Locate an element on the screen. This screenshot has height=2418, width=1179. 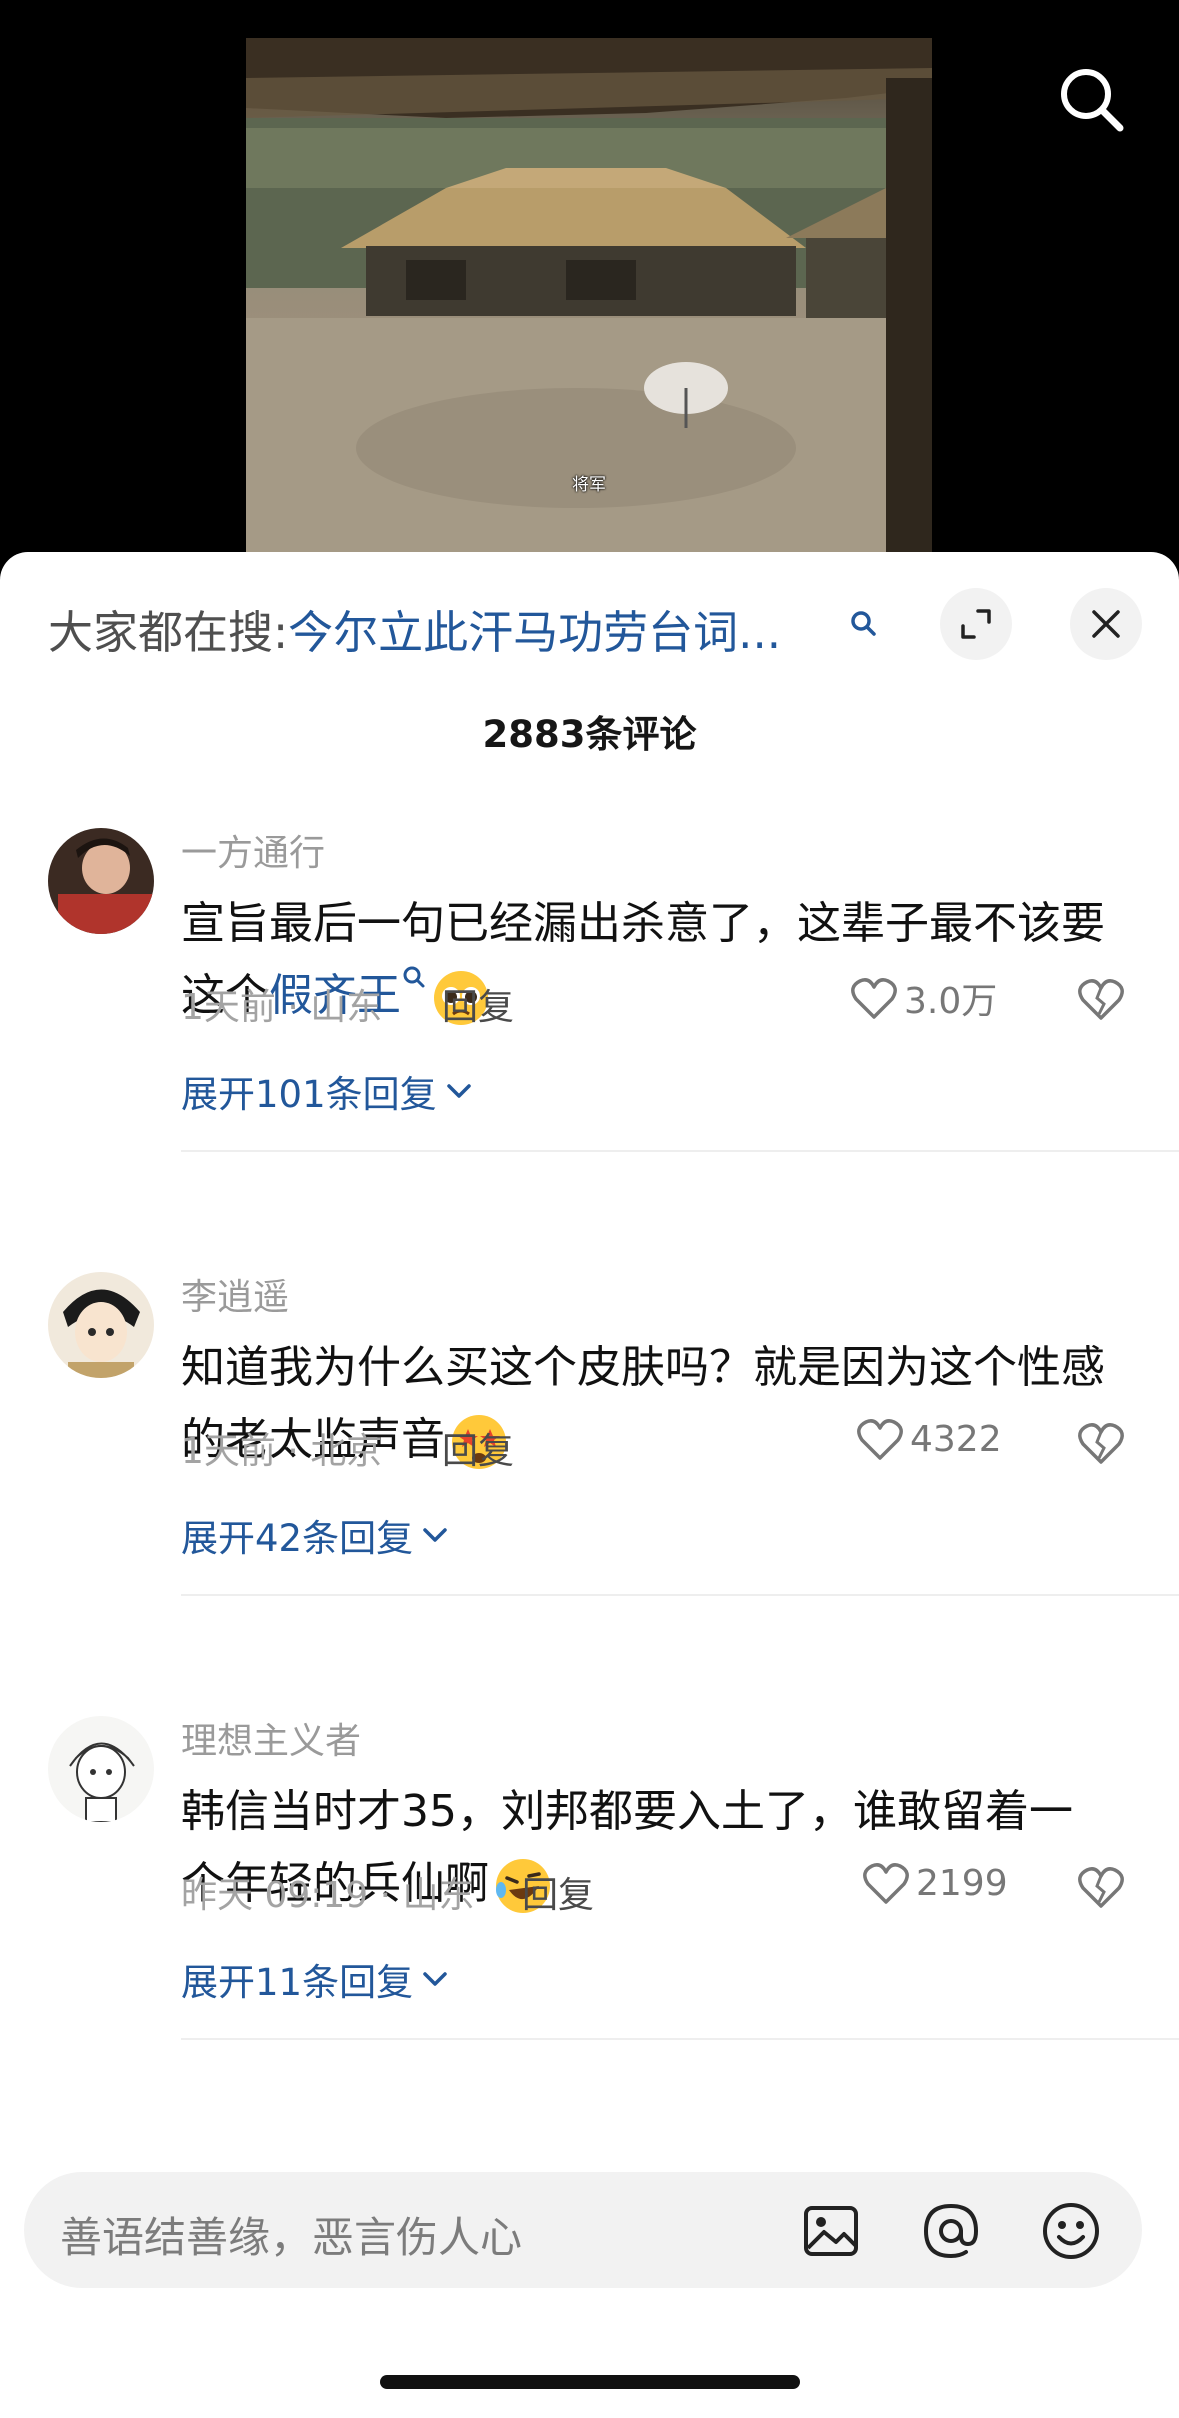
home-indicator is located at coordinates (590, 2382).